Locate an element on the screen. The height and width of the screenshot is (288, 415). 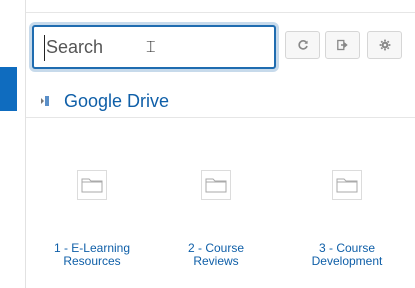
folder-item: 1 - E-Learning Resources is located at coordinates (92, 219).